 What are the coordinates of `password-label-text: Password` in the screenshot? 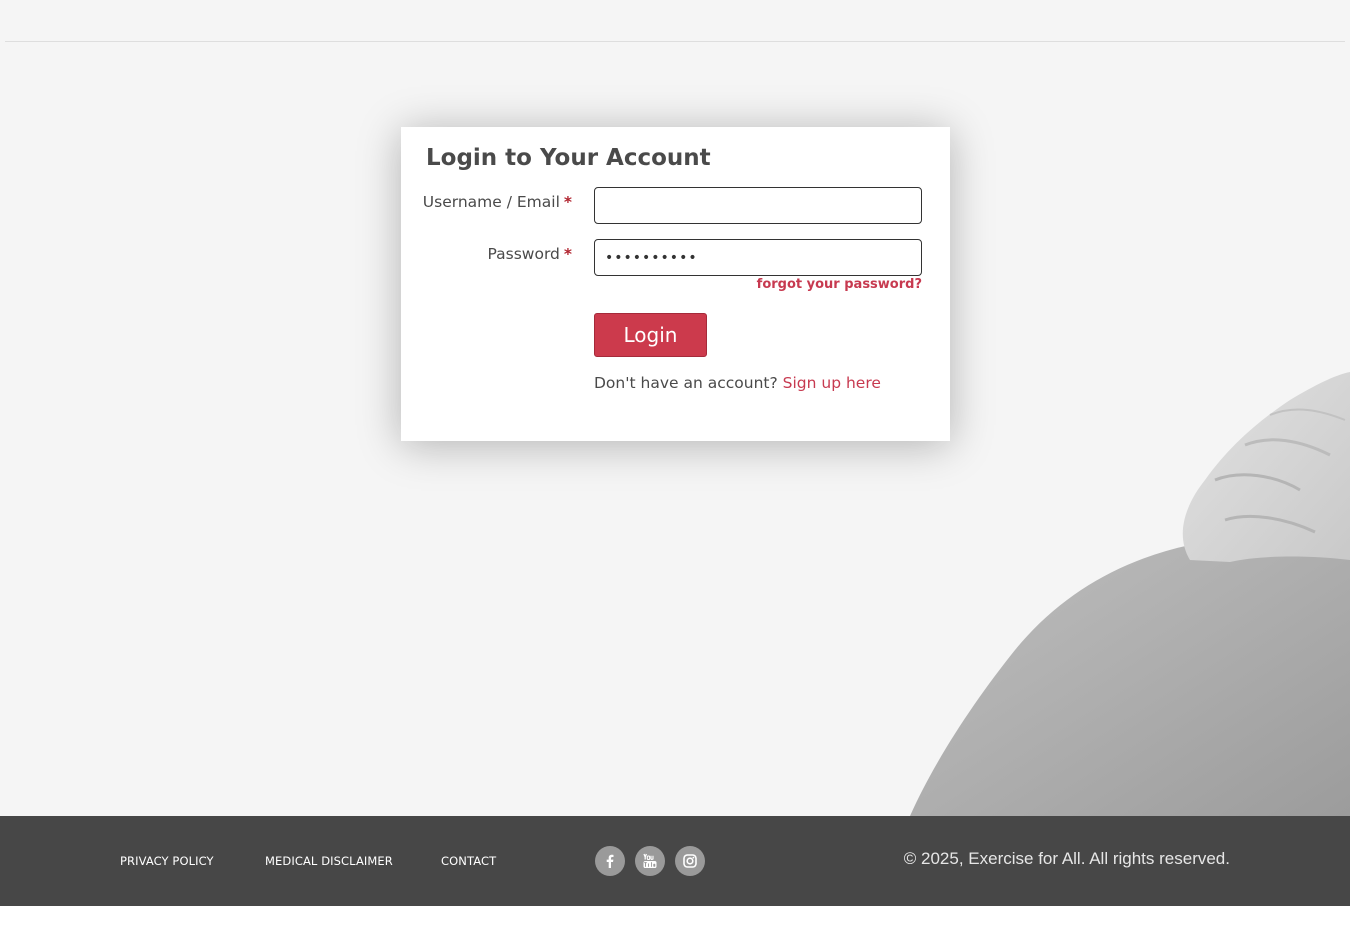 It's located at (523, 254).